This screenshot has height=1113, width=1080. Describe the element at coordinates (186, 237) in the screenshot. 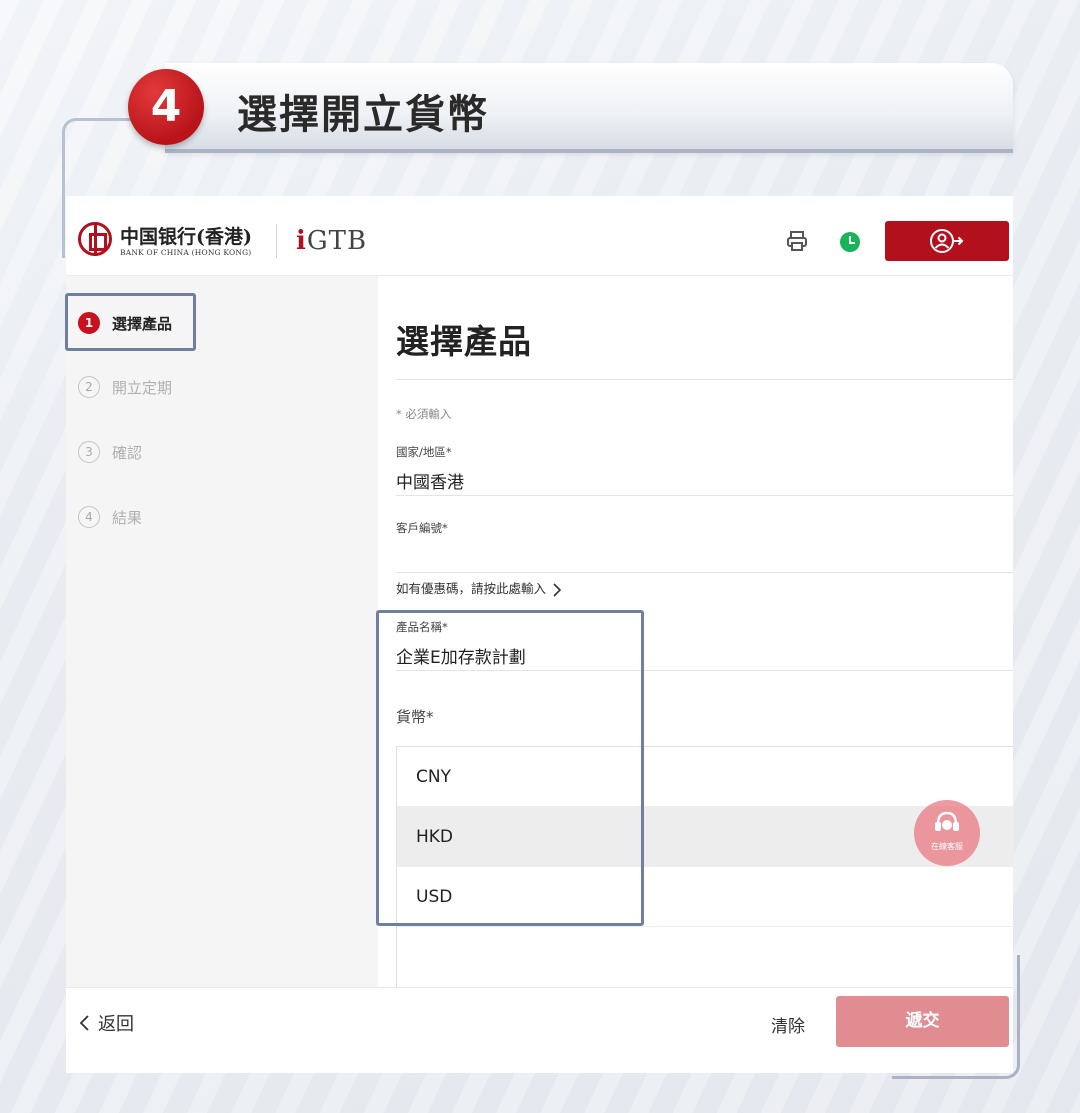

I see `logo-chinese-text: 中国银行(香港)` at that location.